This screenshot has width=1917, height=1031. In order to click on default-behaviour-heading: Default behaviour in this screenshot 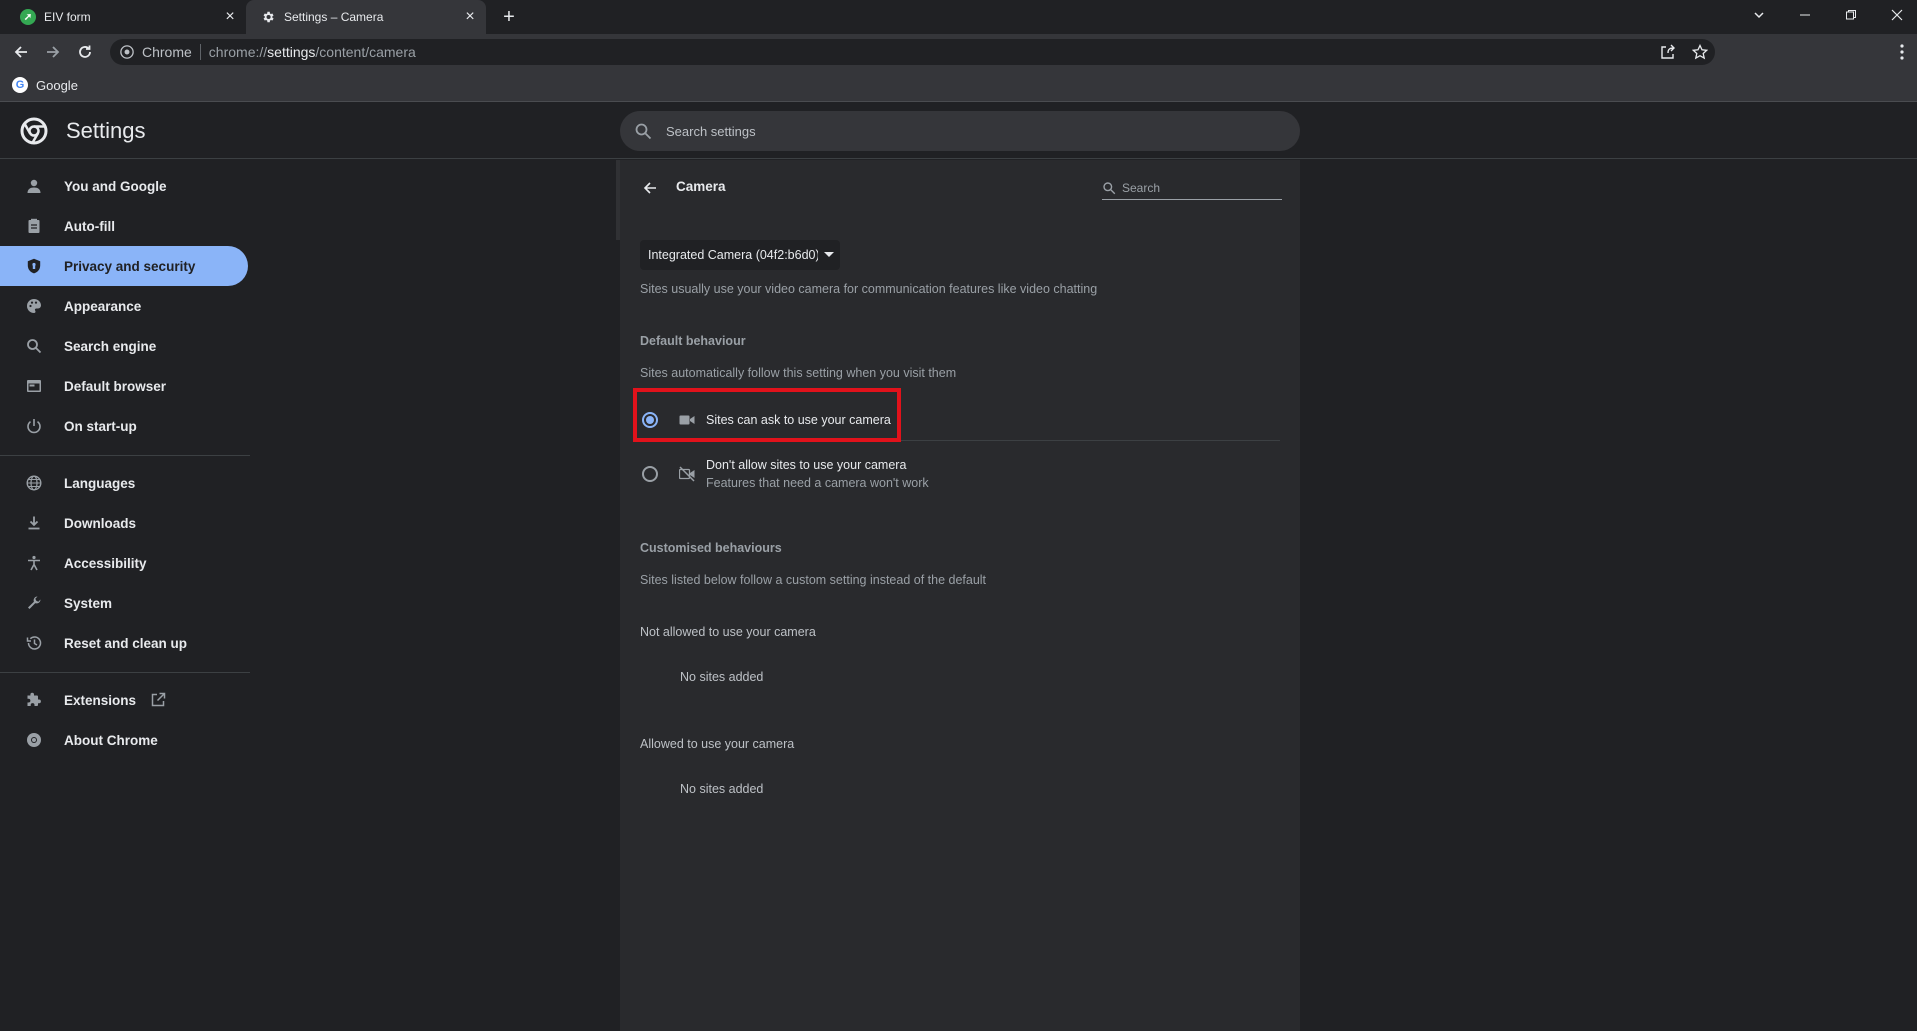, I will do `click(693, 341)`.